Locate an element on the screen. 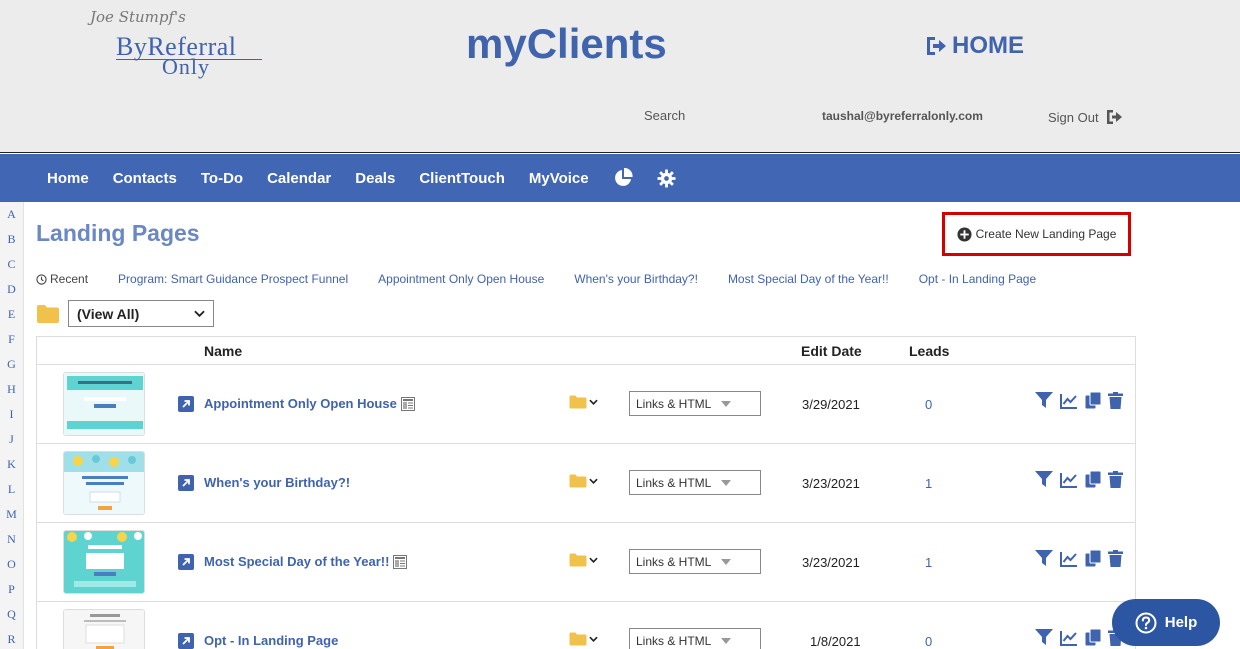  table-header: Name Edit Date Leads is located at coordinates (586, 351).